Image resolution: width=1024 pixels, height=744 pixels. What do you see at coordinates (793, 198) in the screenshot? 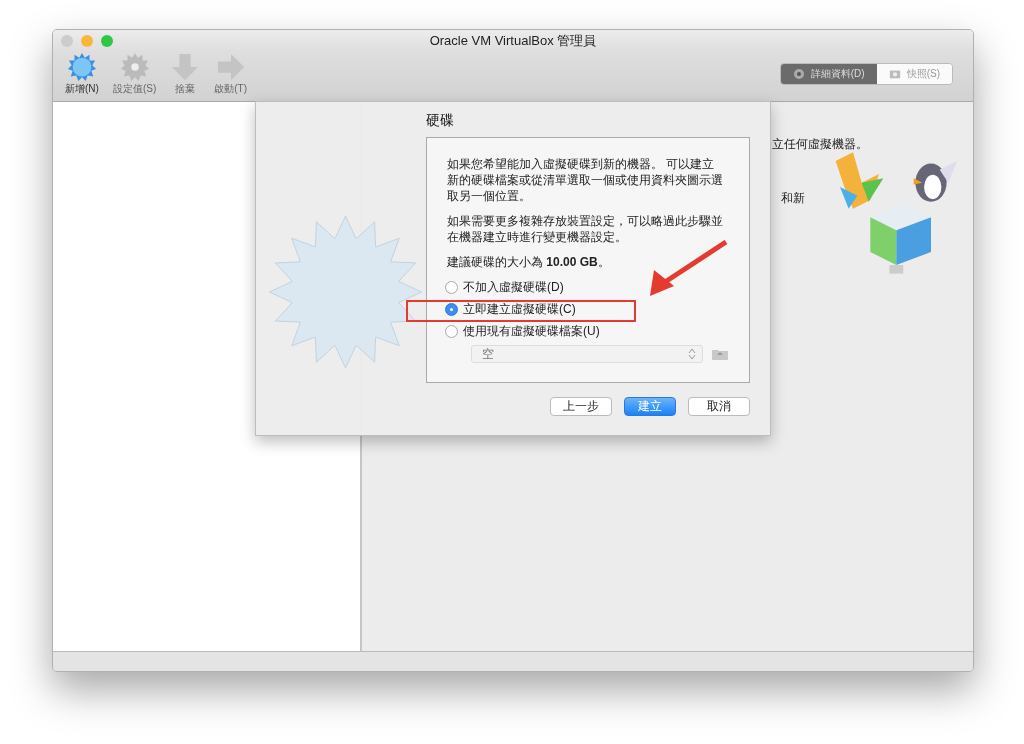
I see `welcome-text: 和新` at bounding box center [793, 198].